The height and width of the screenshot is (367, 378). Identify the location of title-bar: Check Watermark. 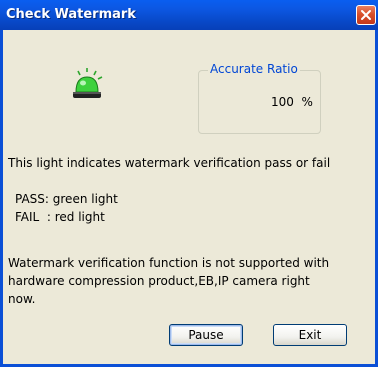
(189, 15).